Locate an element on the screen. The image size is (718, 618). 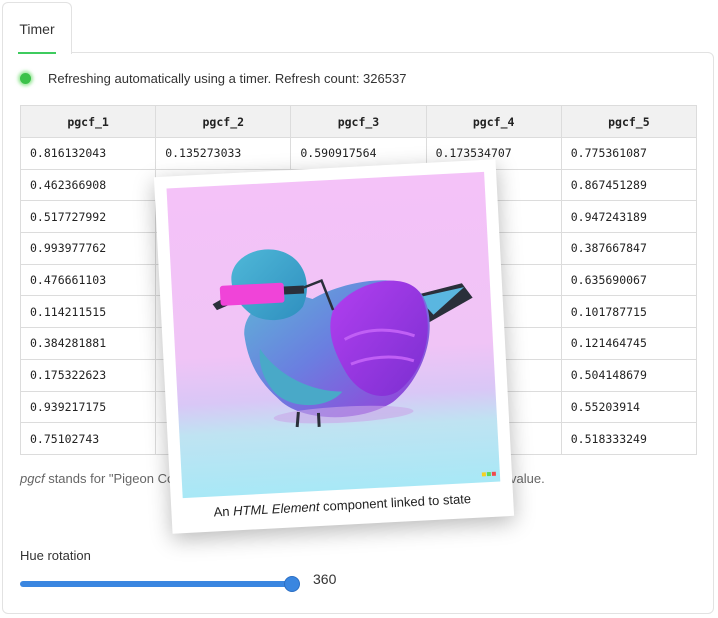
table-cell: 0.121464745 is located at coordinates (629, 343).